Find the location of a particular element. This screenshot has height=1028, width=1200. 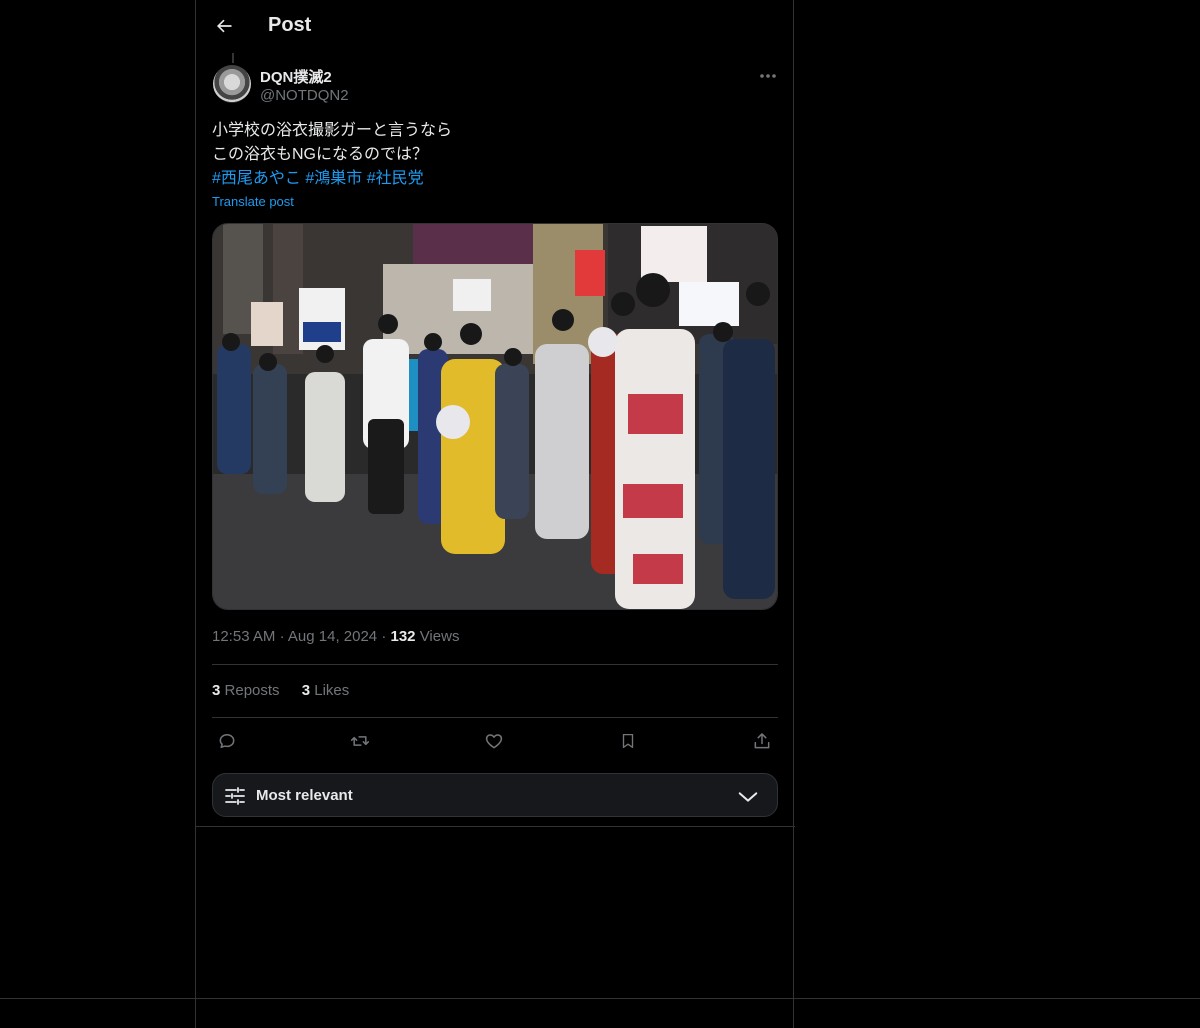

arrow-left-icon is located at coordinates (224, 26).